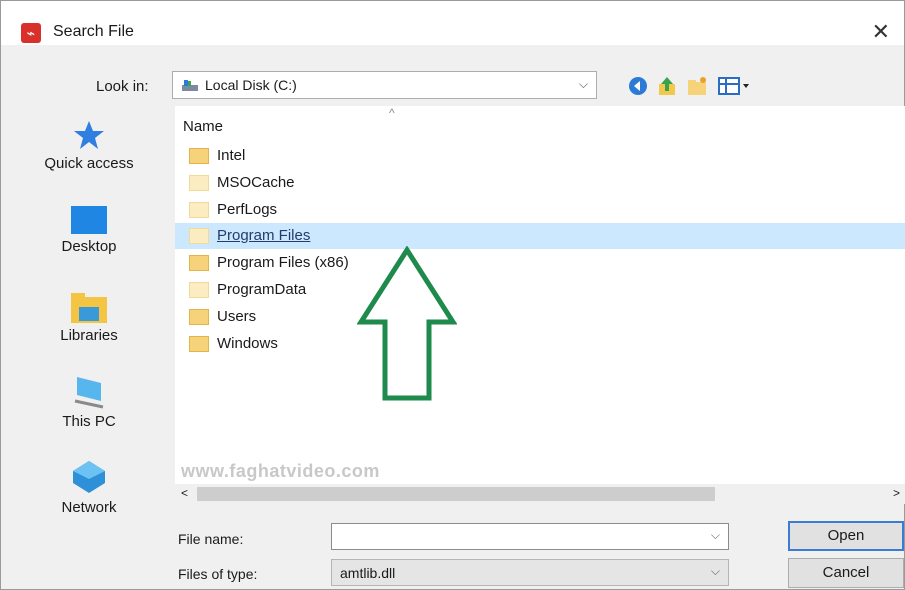 The width and height of the screenshot is (905, 590). I want to click on window-title: Search File, so click(93, 31).